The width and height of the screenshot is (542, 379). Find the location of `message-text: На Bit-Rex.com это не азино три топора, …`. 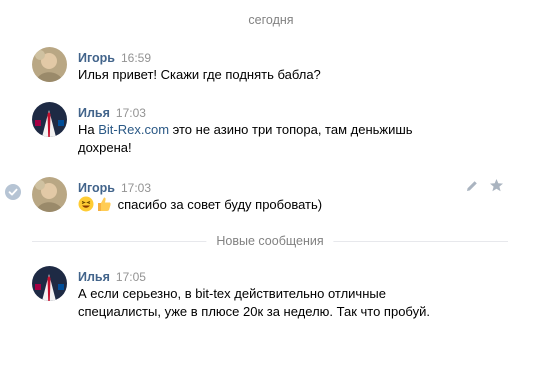

message-text: На Bit-Rex.com это не азино три топора, … is located at coordinates (278, 139).